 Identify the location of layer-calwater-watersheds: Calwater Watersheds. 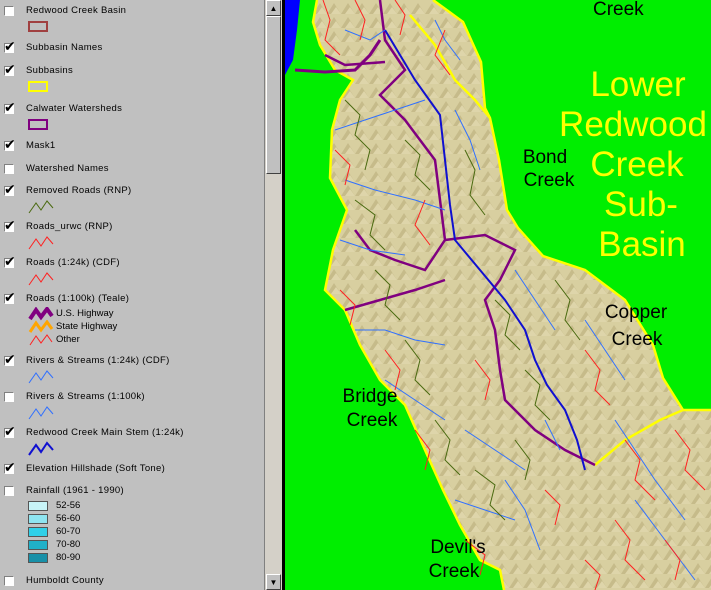
(131, 108).